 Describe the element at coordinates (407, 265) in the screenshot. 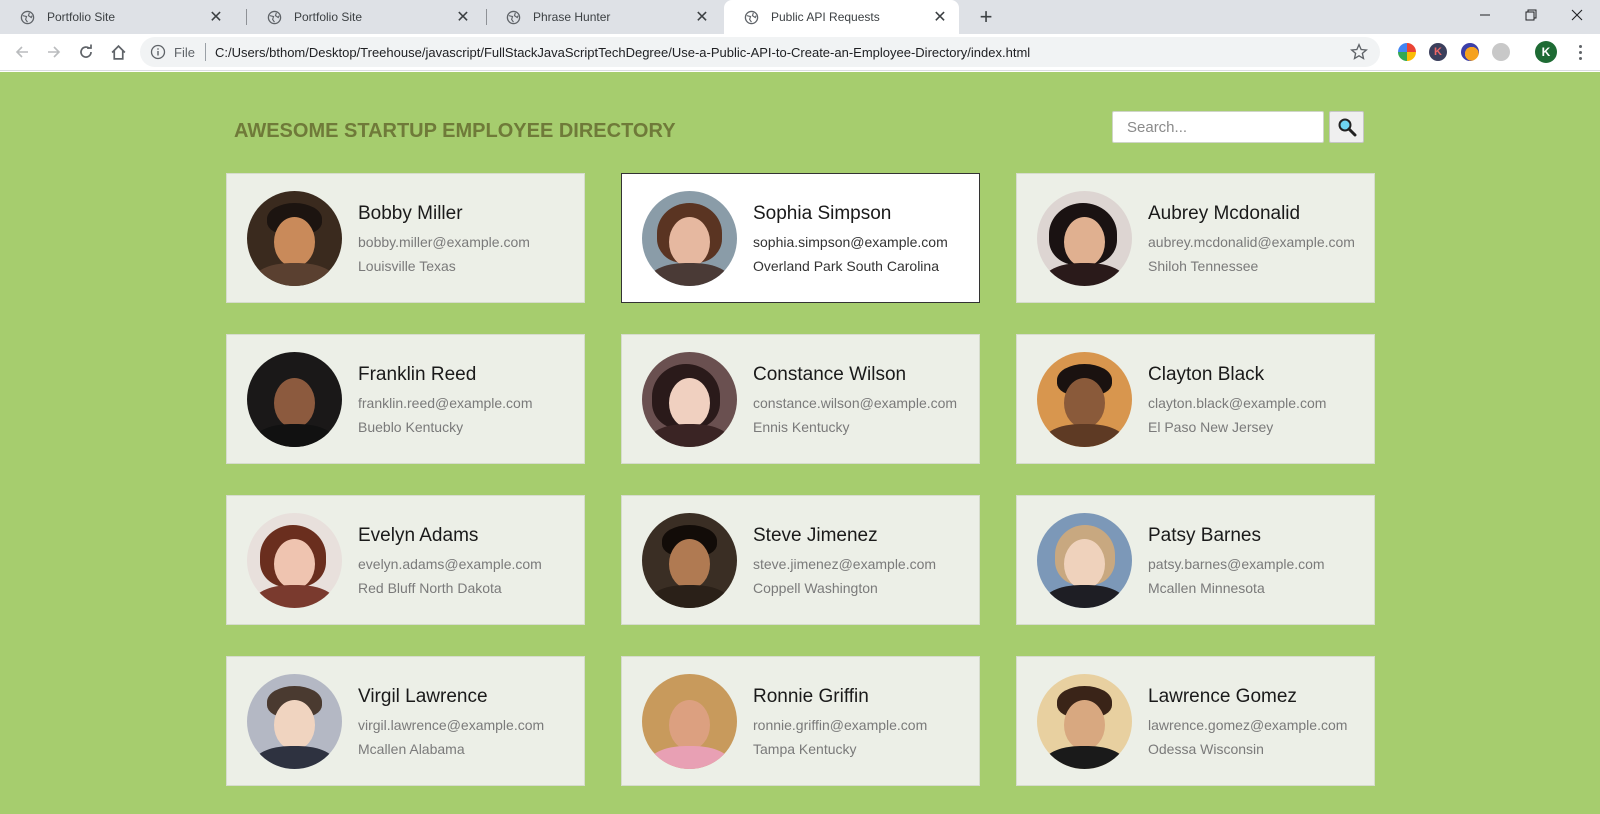

I see `employee-location: Louisville Texas` at that location.